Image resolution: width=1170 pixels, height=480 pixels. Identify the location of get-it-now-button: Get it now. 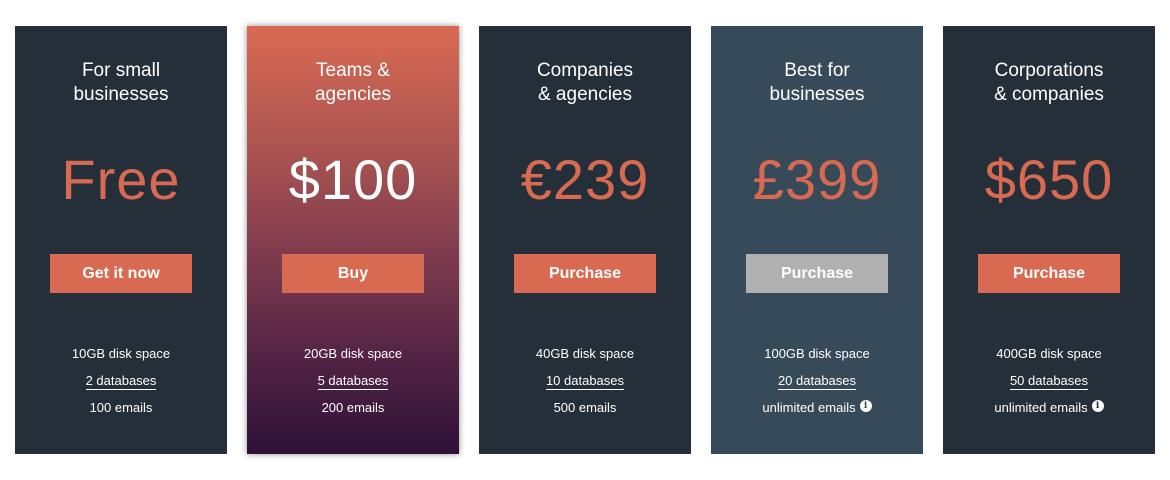
(121, 273).